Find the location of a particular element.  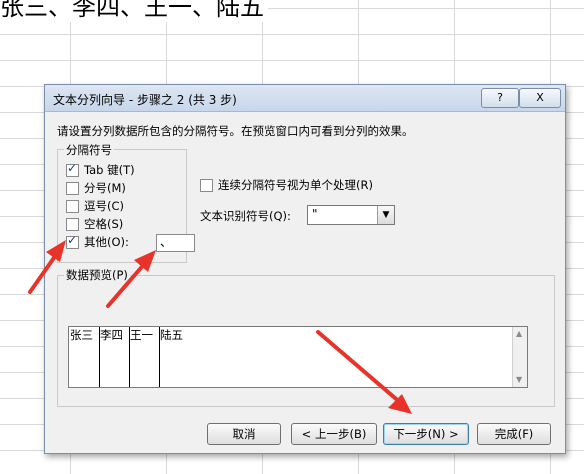

preview-scrollbar: ▲ ▼ is located at coordinates (519, 357).